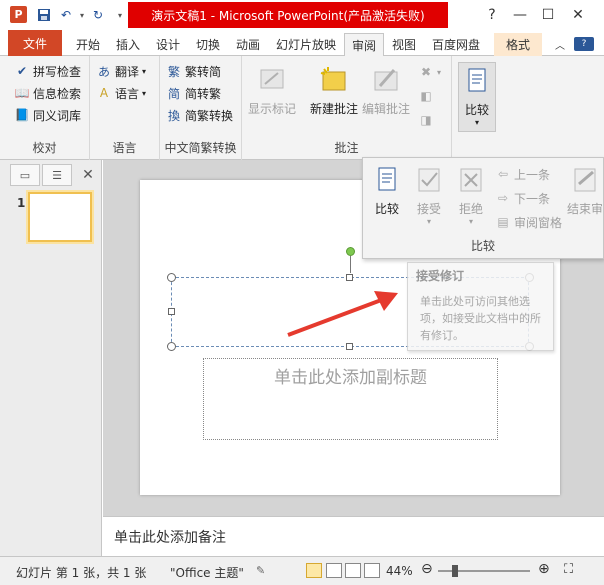 Image resolution: width=604 pixels, height=585 pixels. I want to click on next-comment-button: ◨, so click(427, 120).